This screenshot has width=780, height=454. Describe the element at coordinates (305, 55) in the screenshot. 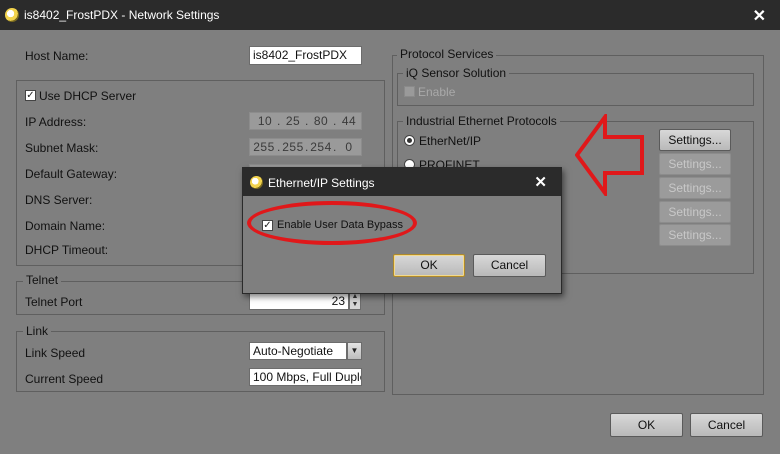

I see `host-name-input: is8402_FrostPDX` at that location.